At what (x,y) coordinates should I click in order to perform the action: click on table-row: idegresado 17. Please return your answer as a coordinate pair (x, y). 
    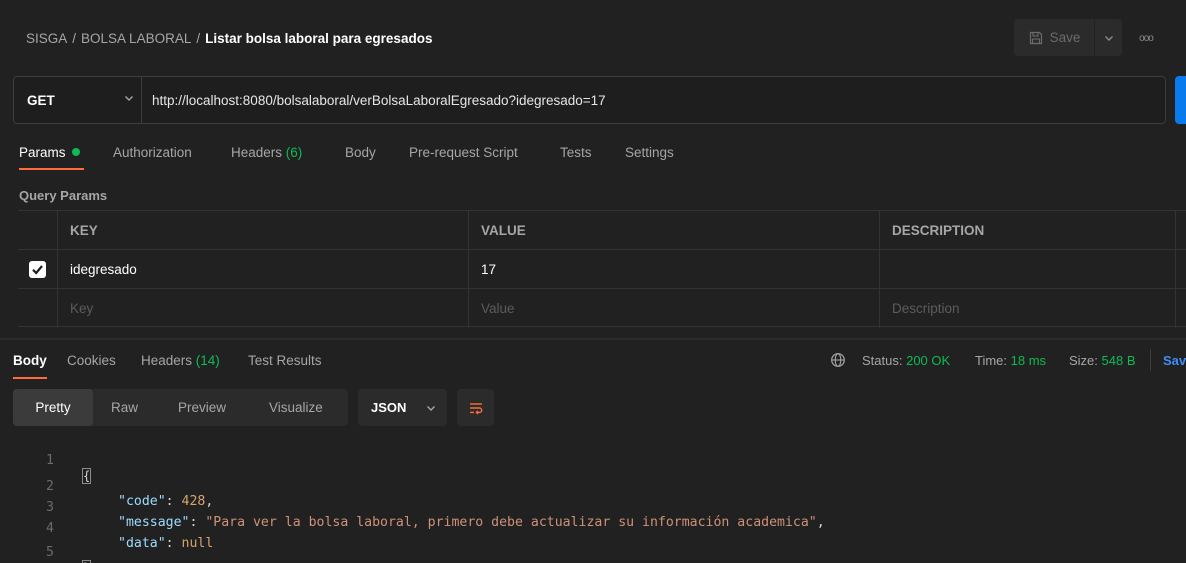
    Looking at the image, I should click on (602, 269).